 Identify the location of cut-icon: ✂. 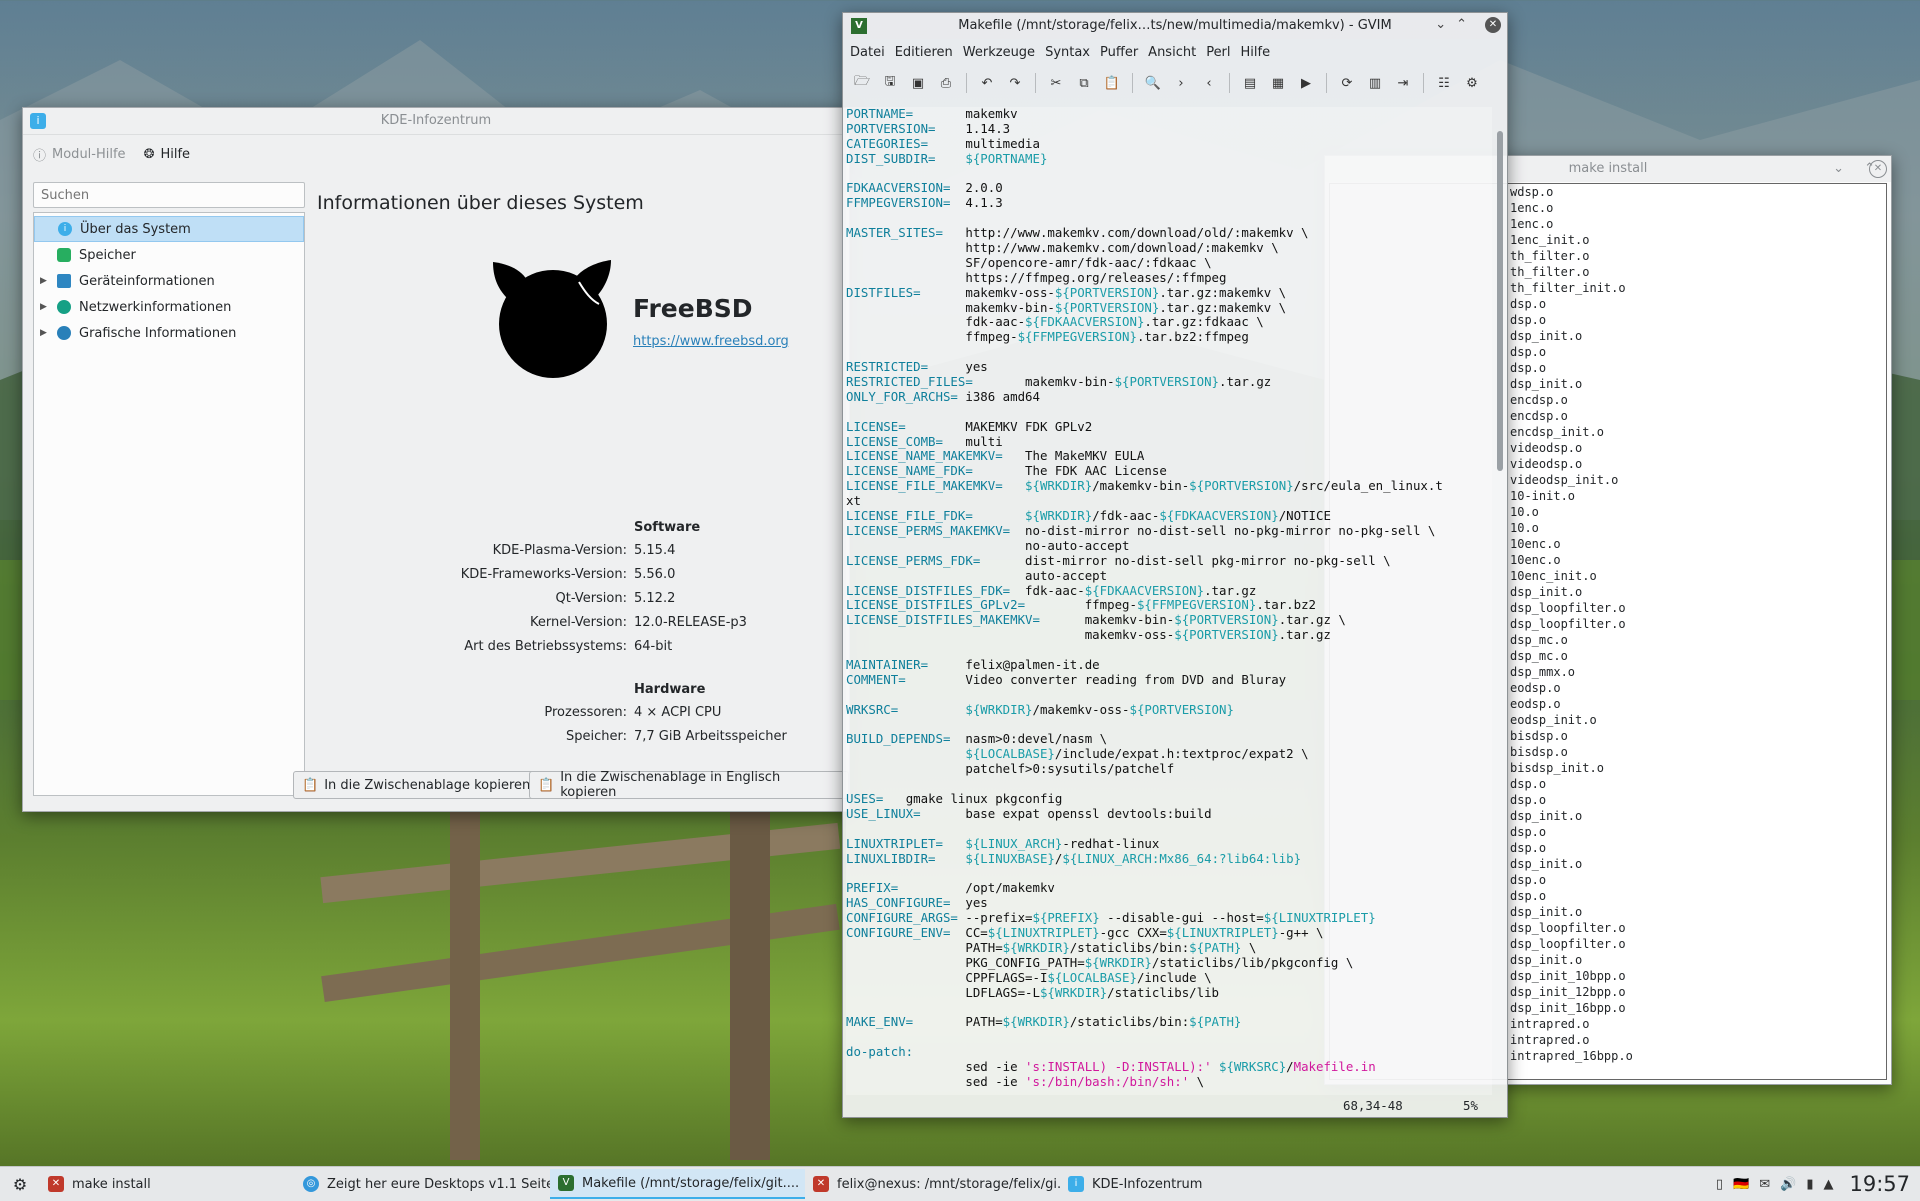
(1056, 83).